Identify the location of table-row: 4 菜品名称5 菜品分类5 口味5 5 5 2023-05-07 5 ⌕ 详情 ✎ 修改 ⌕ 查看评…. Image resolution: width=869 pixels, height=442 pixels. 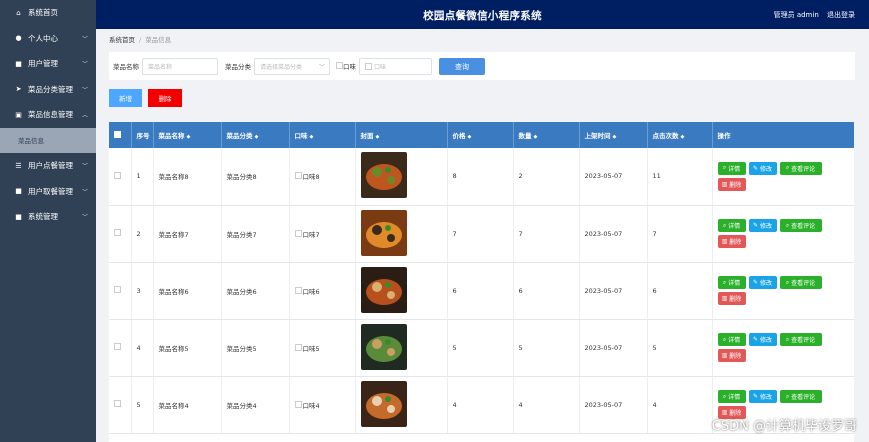
(481, 348).